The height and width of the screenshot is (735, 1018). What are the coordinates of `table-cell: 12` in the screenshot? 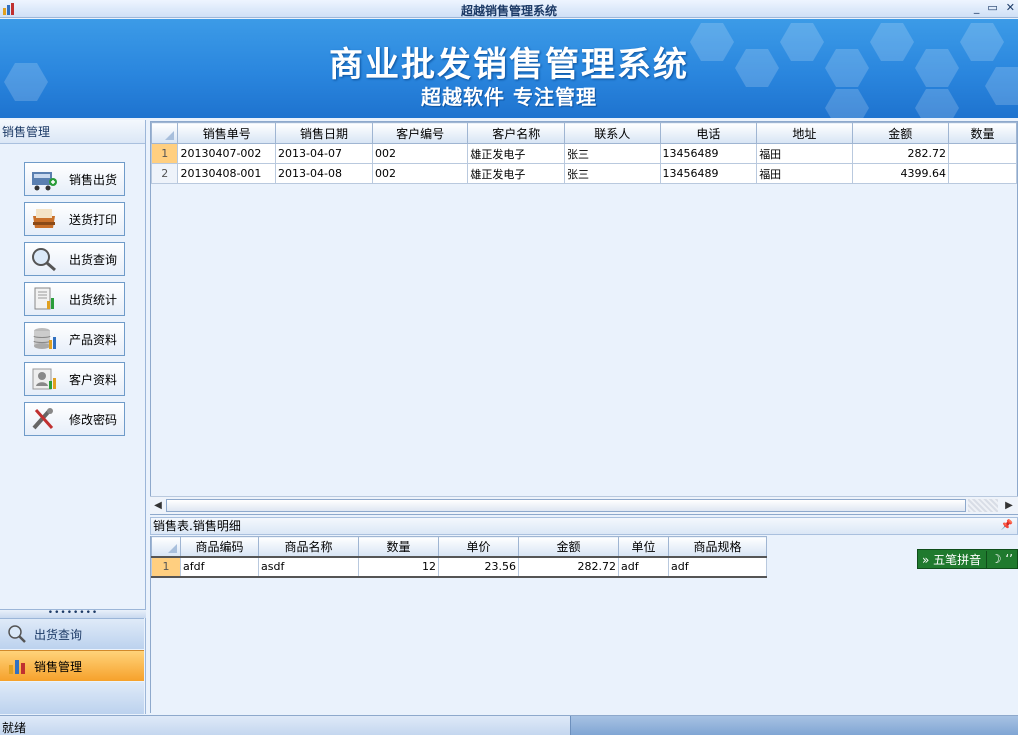 It's located at (398, 566).